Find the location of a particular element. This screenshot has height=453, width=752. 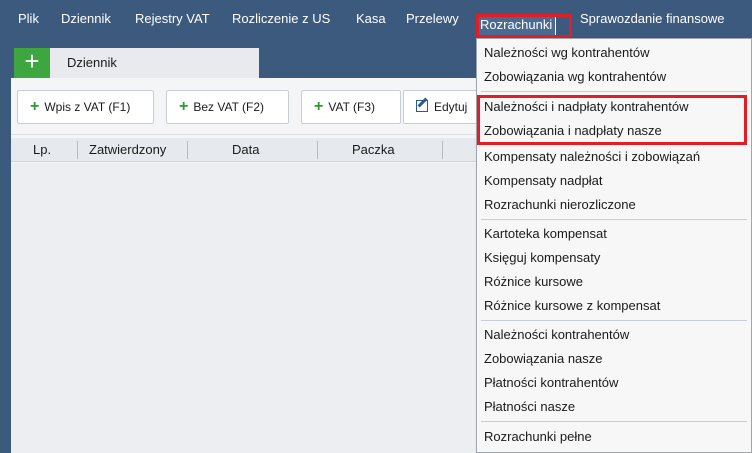

edit-label: Edytuj is located at coordinates (451, 107).